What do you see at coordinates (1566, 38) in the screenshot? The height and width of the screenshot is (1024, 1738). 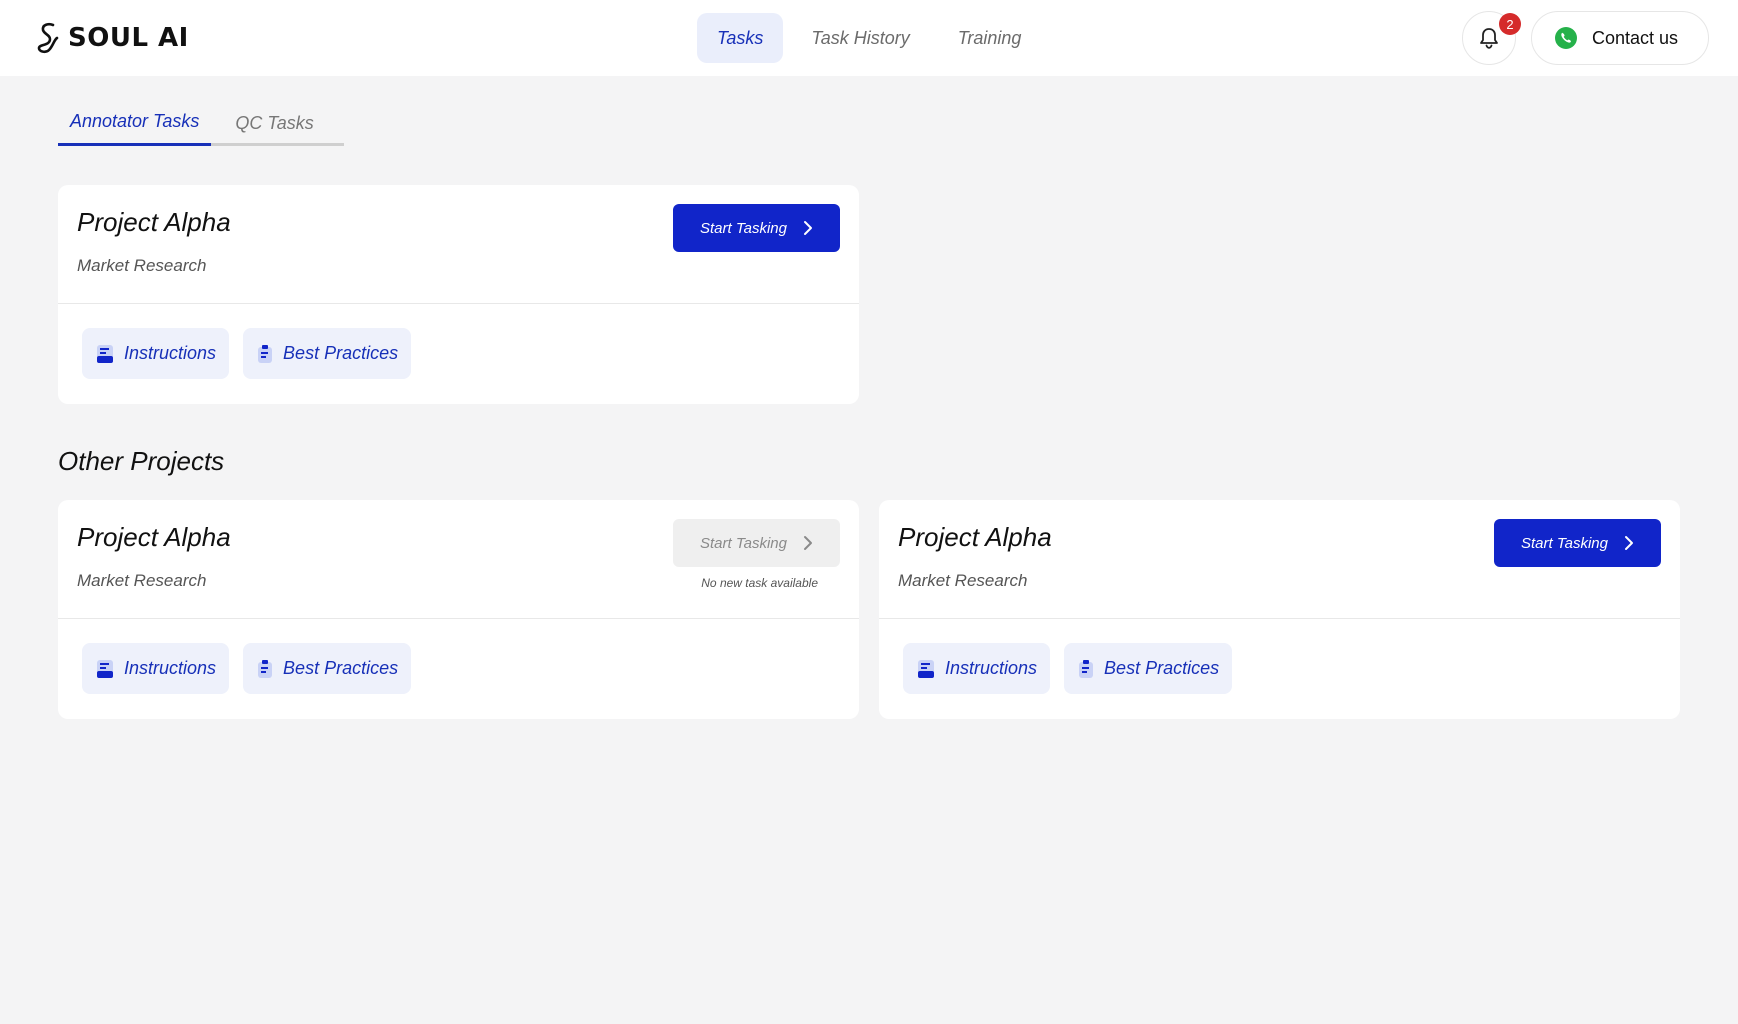 I see `whatsapp-icon` at bounding box center [1566, 38].